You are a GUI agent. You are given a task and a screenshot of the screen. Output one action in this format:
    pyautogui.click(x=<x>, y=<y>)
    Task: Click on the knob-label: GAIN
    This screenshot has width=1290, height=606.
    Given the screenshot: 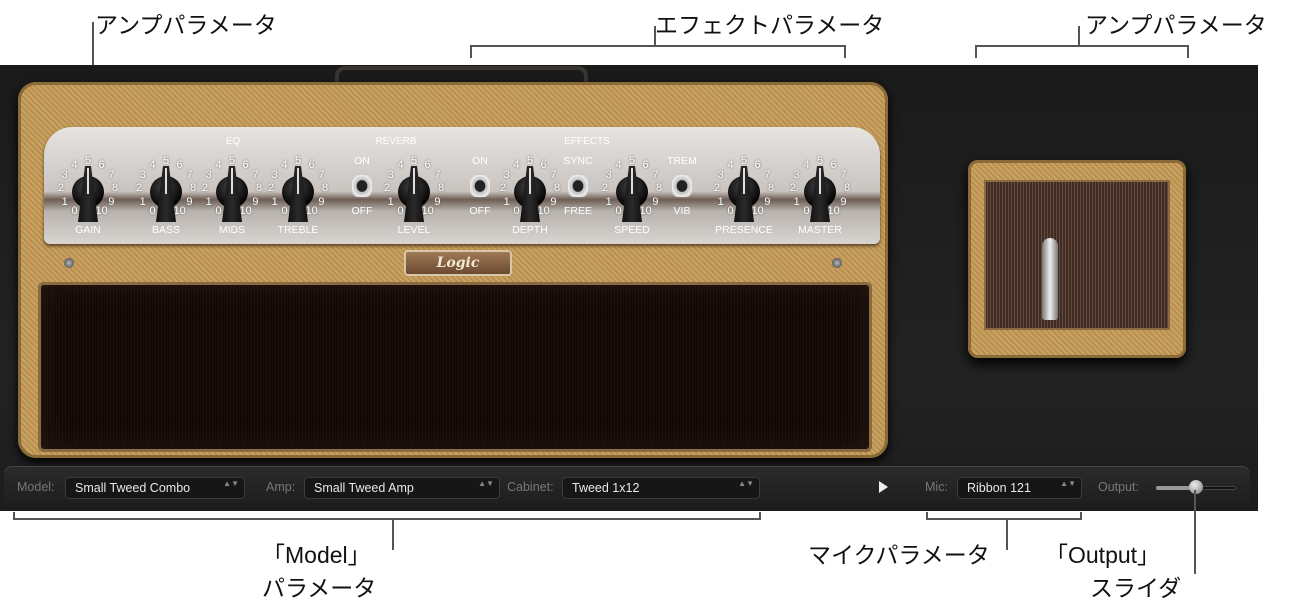 What is the action you would take?
    pyautogui.click(x=88, y=230)
    